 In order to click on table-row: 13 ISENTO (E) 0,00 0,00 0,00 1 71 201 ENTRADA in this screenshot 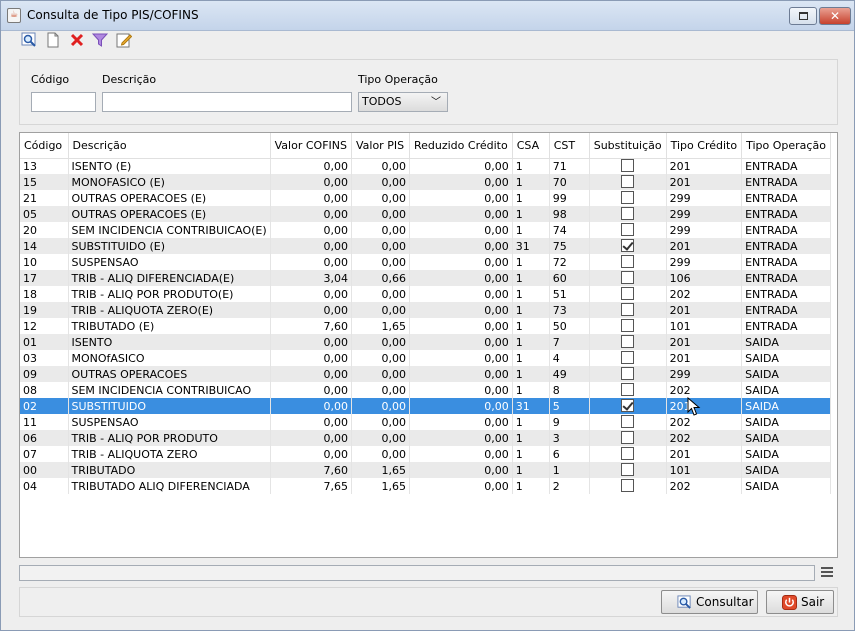, I will do `click(425, 166)`.